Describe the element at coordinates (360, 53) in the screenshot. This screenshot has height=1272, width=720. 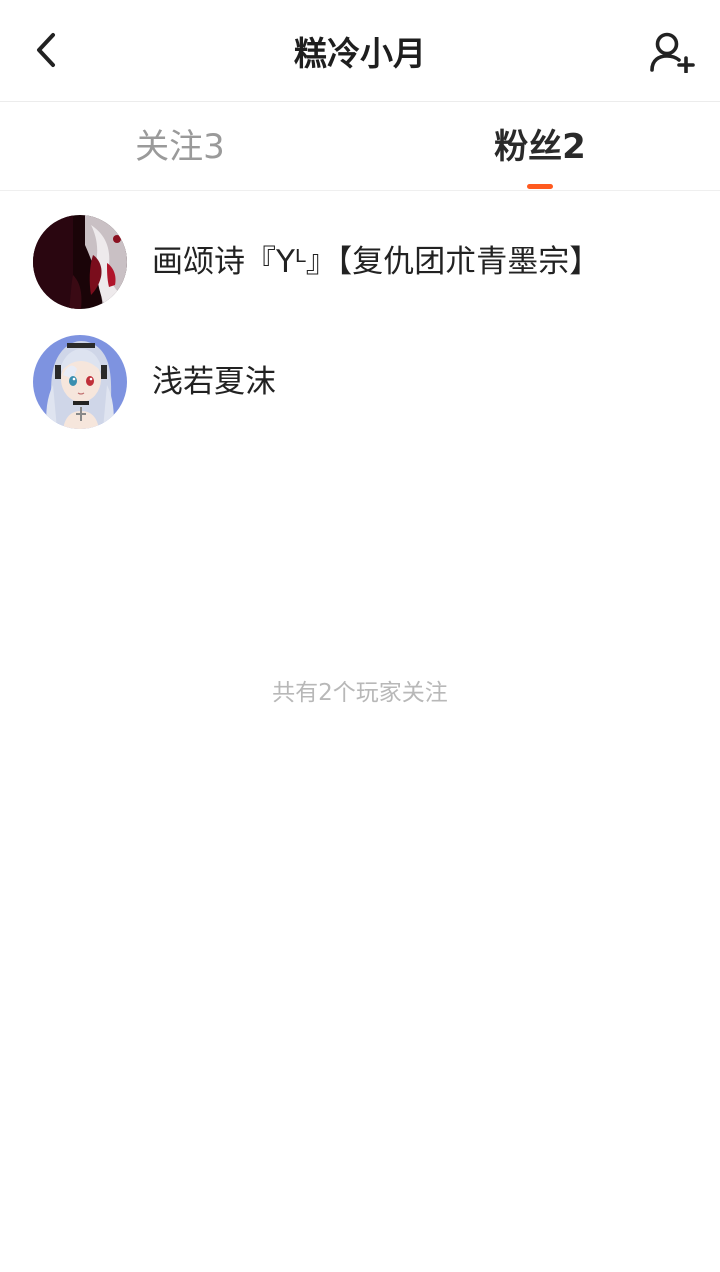
I see `page-title: 糕冷小月` at that location.